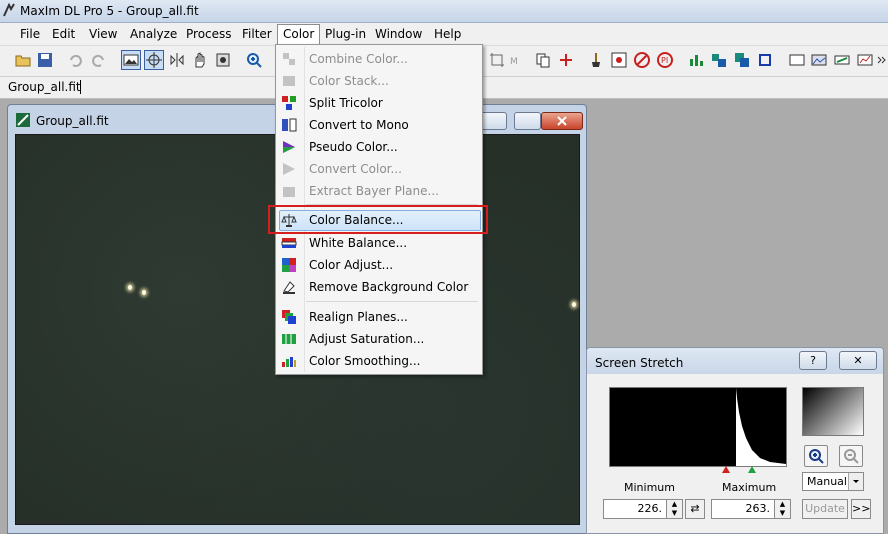 This screenshot has height=534, width=888. I want to click on zoom-out-button, so click(851, 456).